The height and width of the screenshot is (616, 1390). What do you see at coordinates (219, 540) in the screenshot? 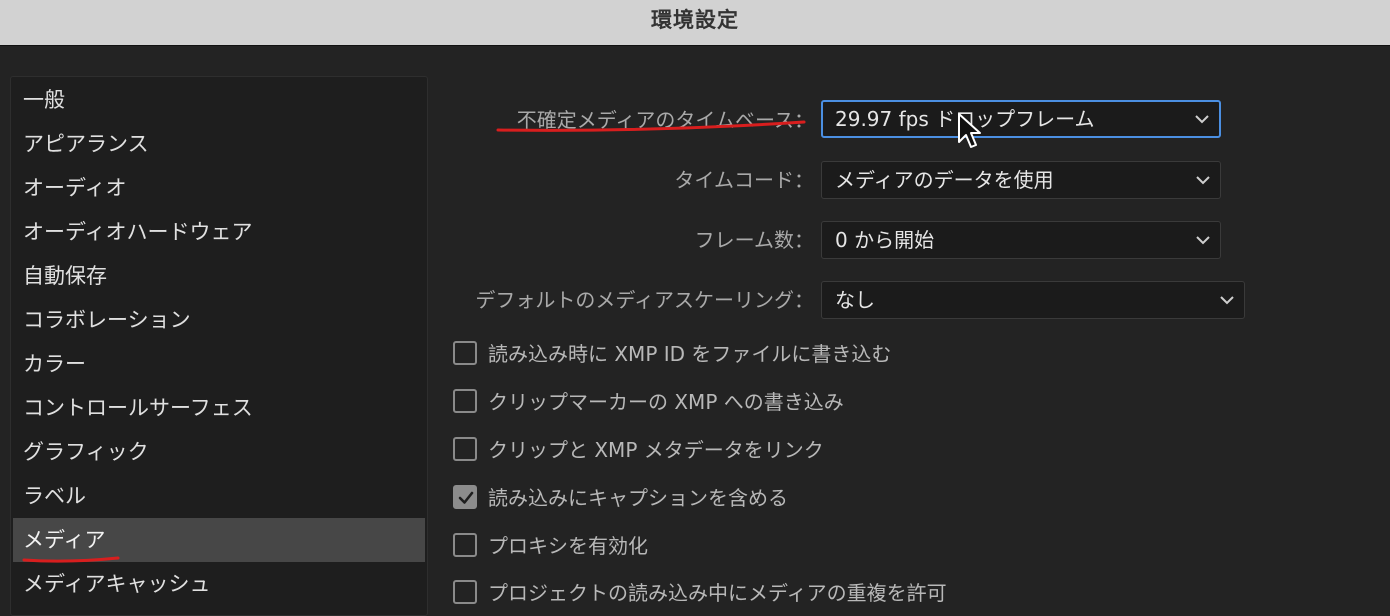
I see `sidebar-item-media: メディア` at bounding box center [219, 540].